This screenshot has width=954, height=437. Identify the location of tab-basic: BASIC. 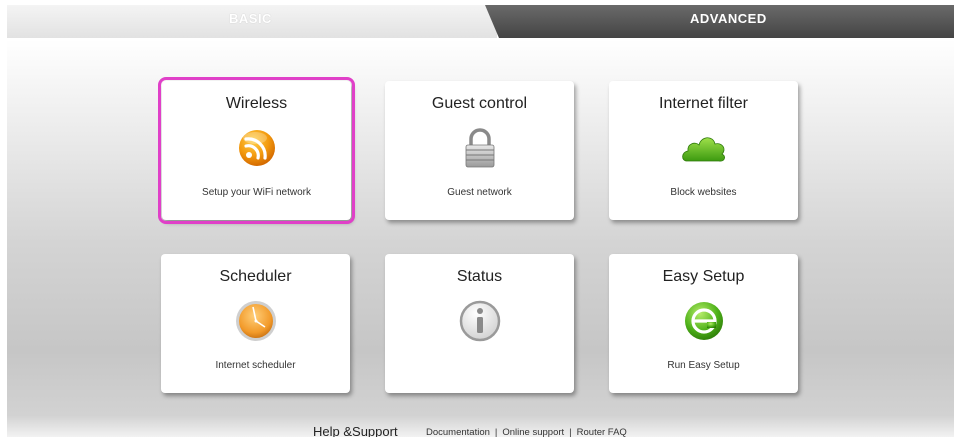
(252, 21).